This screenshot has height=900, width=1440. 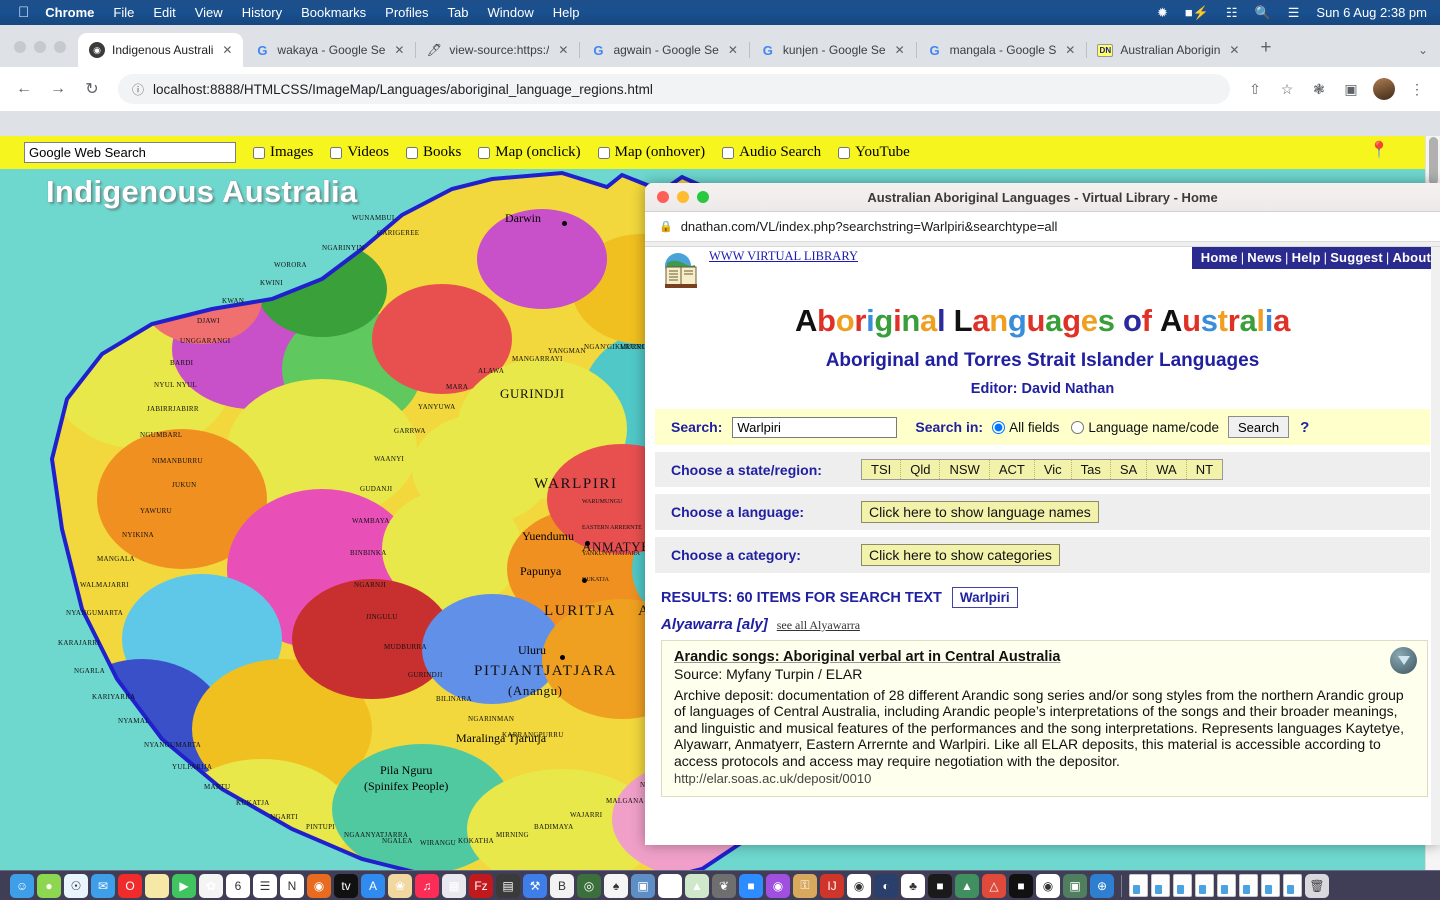 What do you see at coordinates (1263, 13) in the screenshot?
I see `search-icon: 🔍` at bounding box center [1263, 13].